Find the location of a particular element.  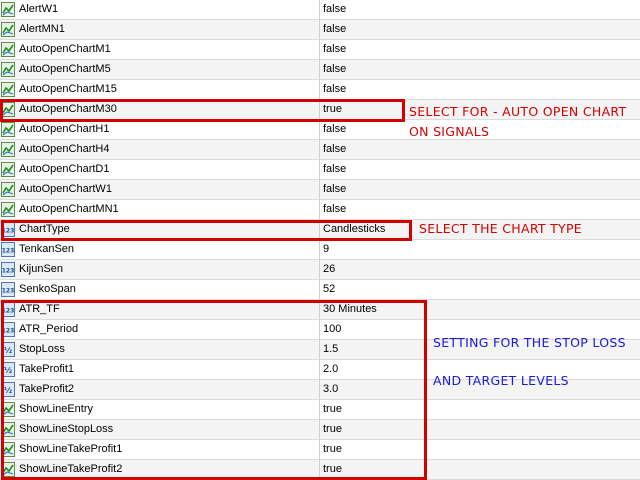

parameter-value: 1.5 is located at coordinates (330, 349).